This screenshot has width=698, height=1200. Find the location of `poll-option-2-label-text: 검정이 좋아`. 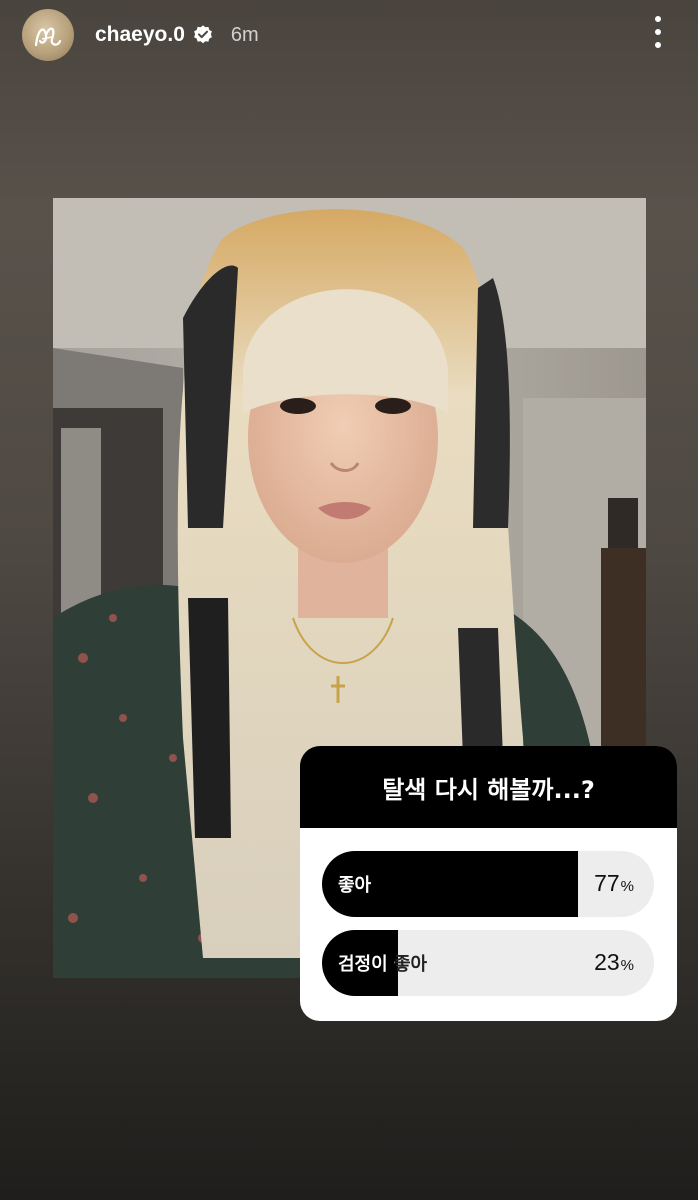

poll-option-2-label-text: 검정이 좋아 is located at coordinates (382, 963).